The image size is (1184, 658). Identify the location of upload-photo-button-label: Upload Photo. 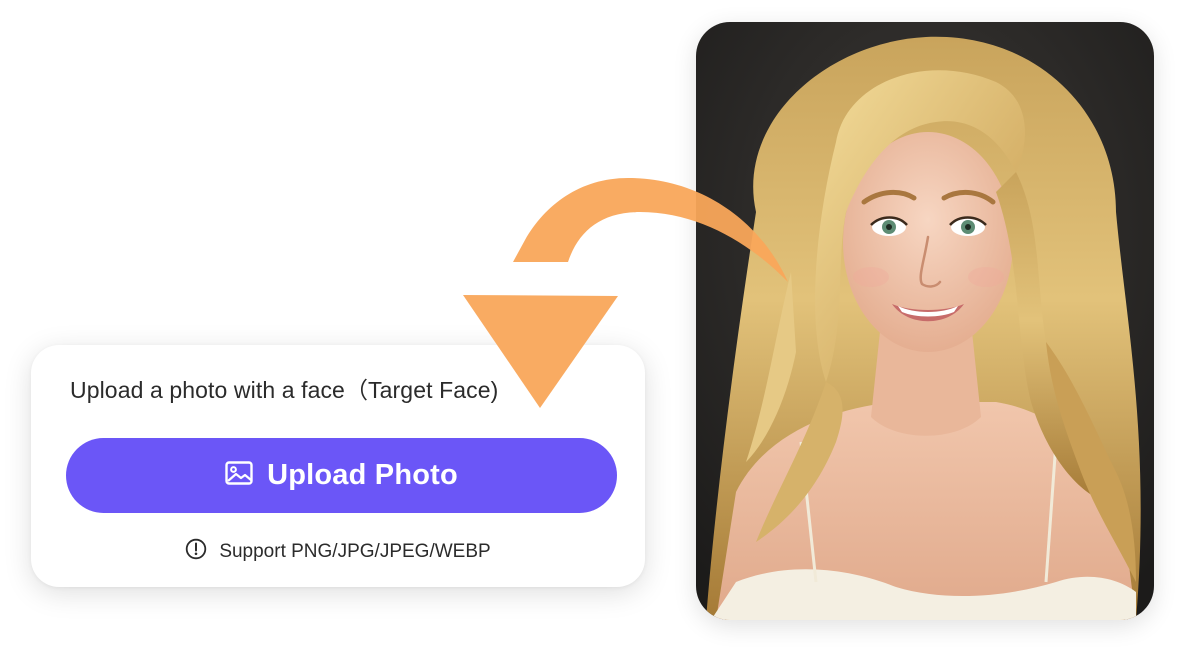
(362, 475).